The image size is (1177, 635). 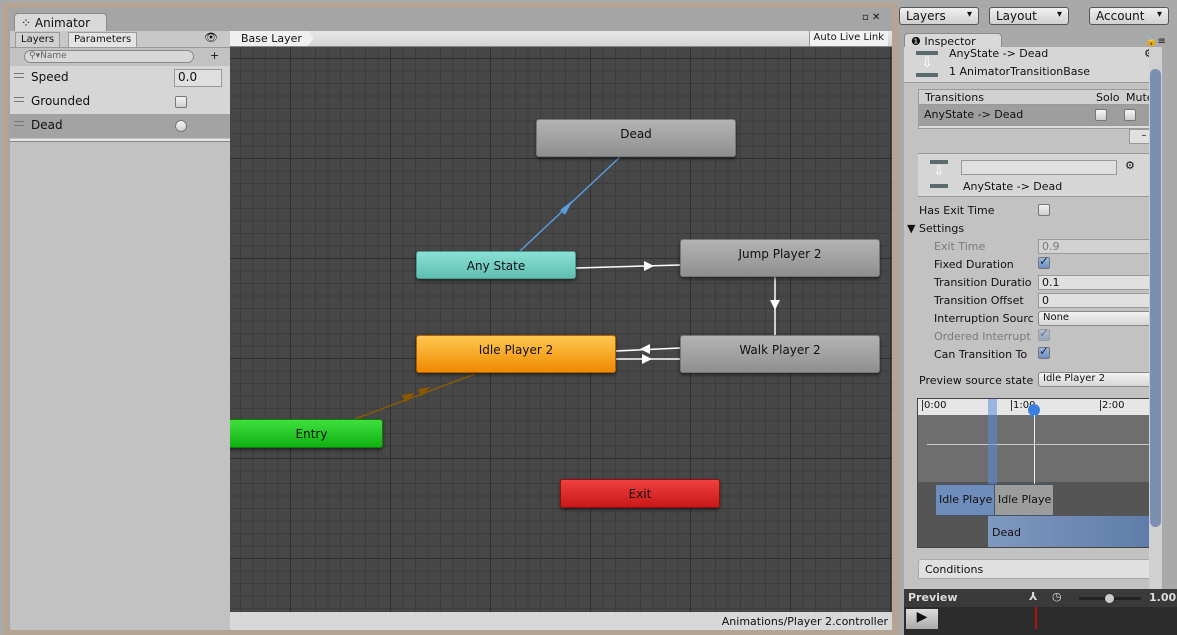 What do you see at coordinates (516, 354) in the screenshot?
I see `state-idle-player-2: Idle Player 2` at bounding box center [516, 354].